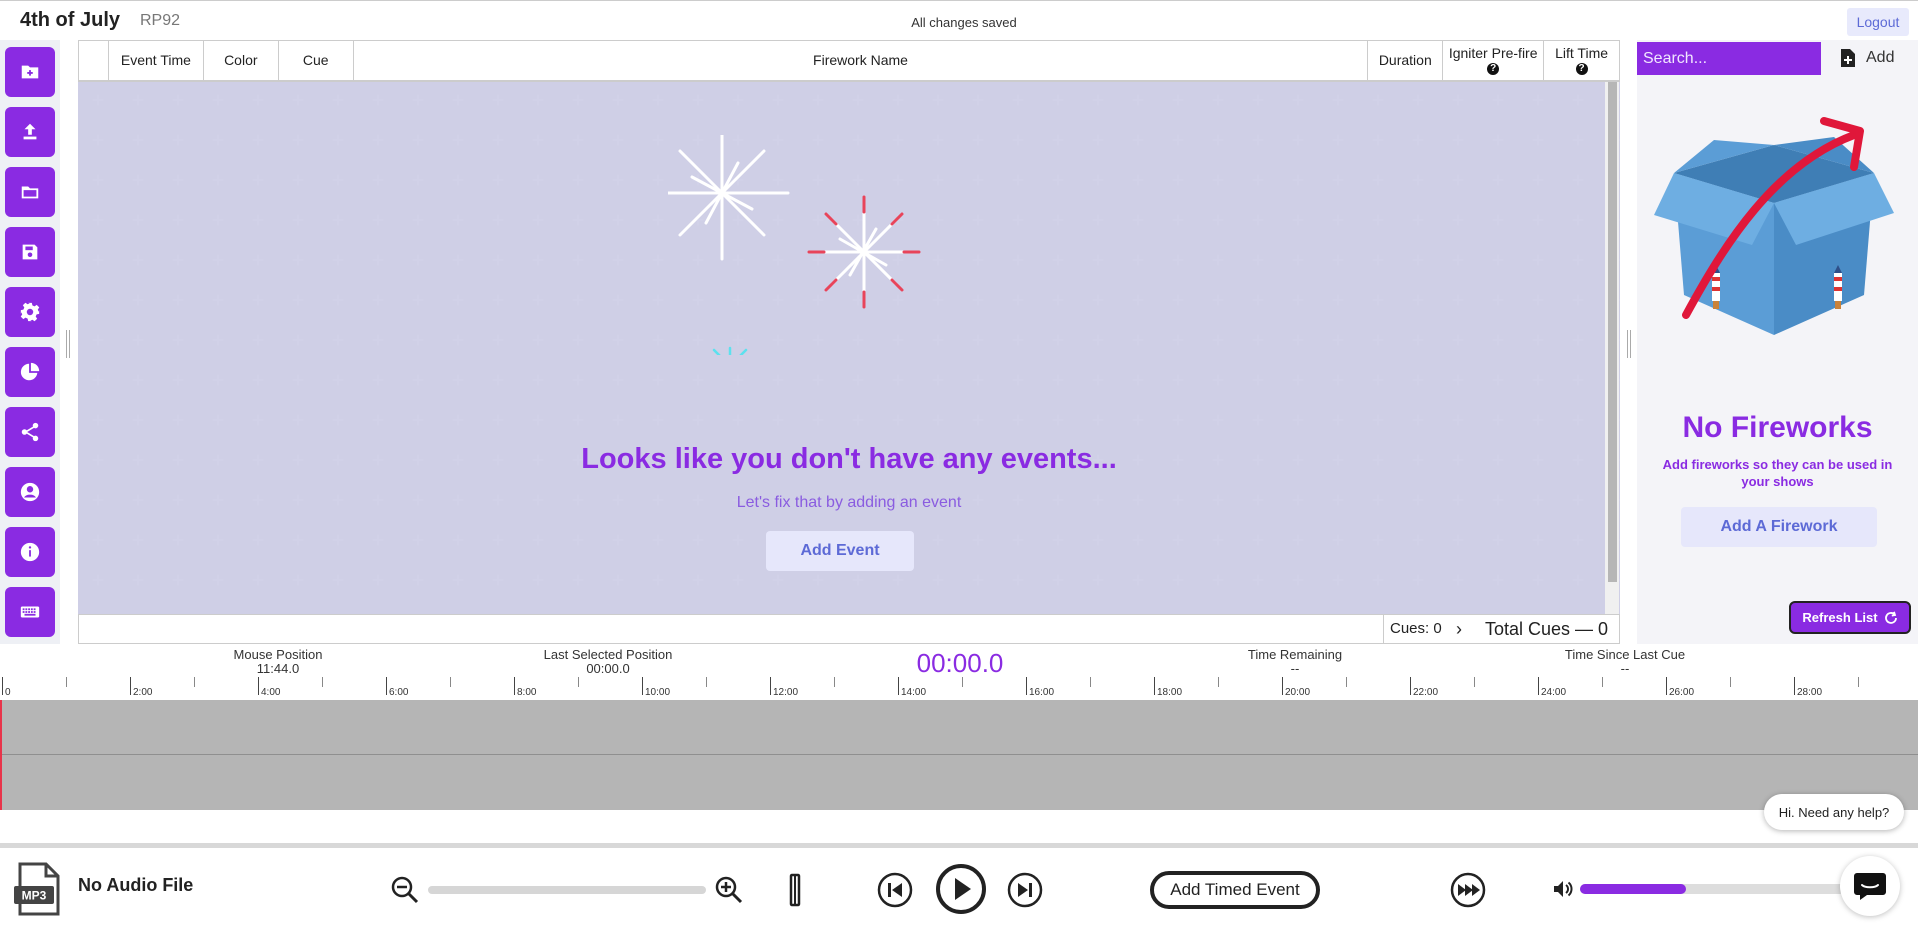  I want to click on ruler-tick-label: 16:00, so click(1042, 692).